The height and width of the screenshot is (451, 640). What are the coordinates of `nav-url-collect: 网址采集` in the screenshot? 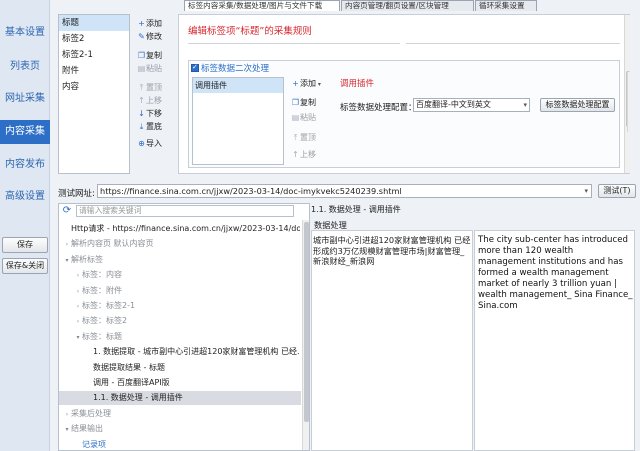 It's located at (25, 99).